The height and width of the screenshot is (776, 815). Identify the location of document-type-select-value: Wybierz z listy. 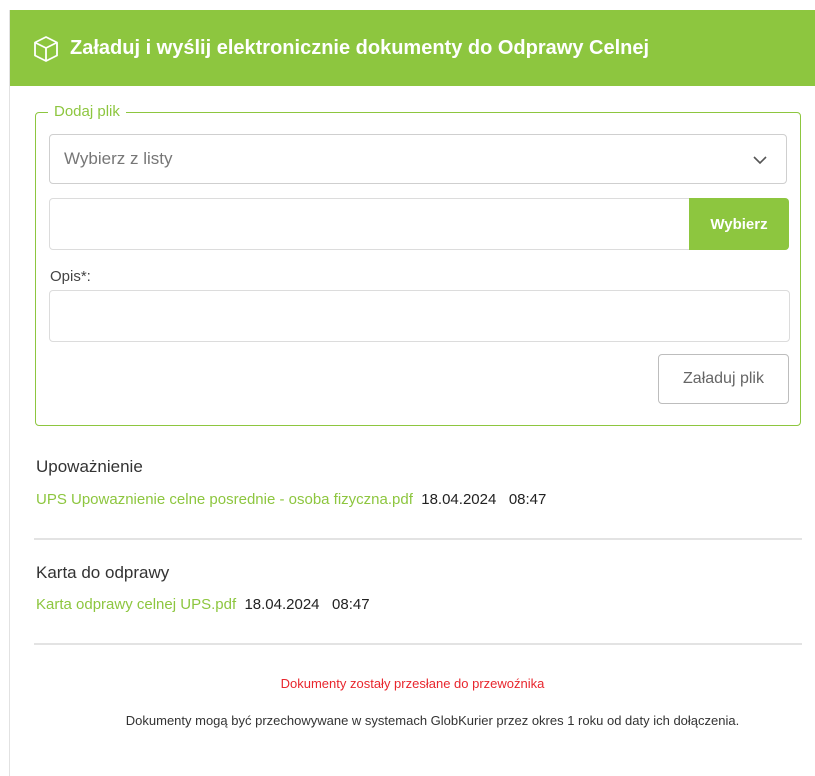
(118, 158).